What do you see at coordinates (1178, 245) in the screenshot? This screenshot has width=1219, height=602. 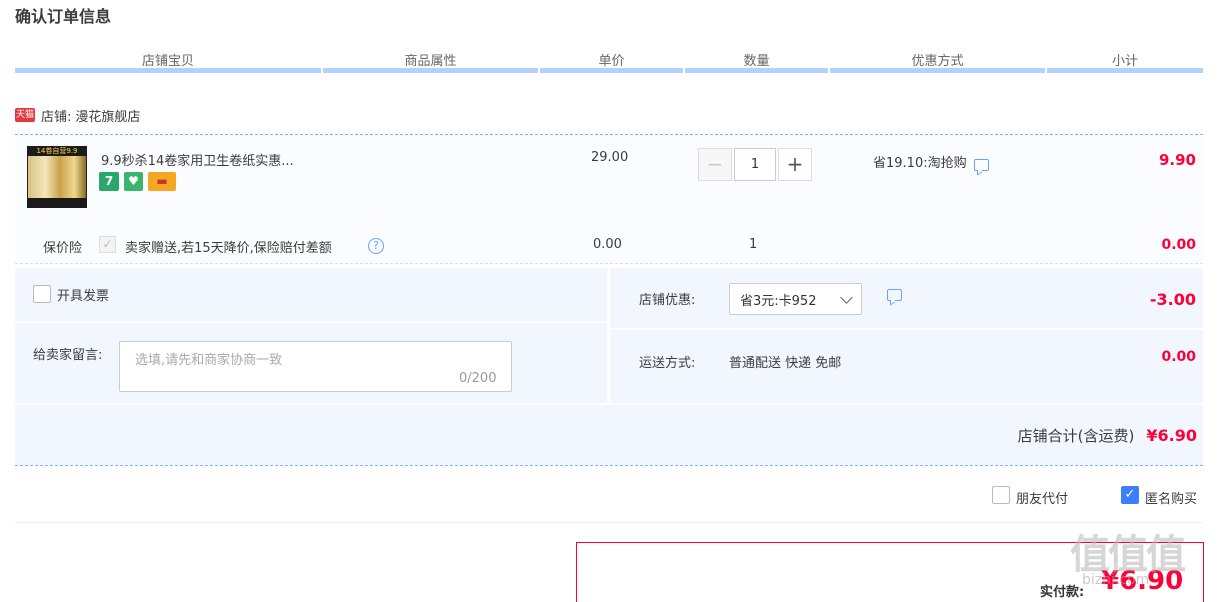 I see `insurance-subtotal: 0.00` at bounding box center [1178, 245].